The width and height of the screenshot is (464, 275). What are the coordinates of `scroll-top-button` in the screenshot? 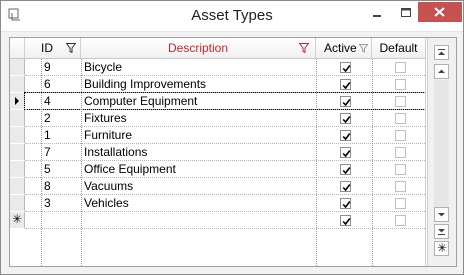 It's located at (441, 52).